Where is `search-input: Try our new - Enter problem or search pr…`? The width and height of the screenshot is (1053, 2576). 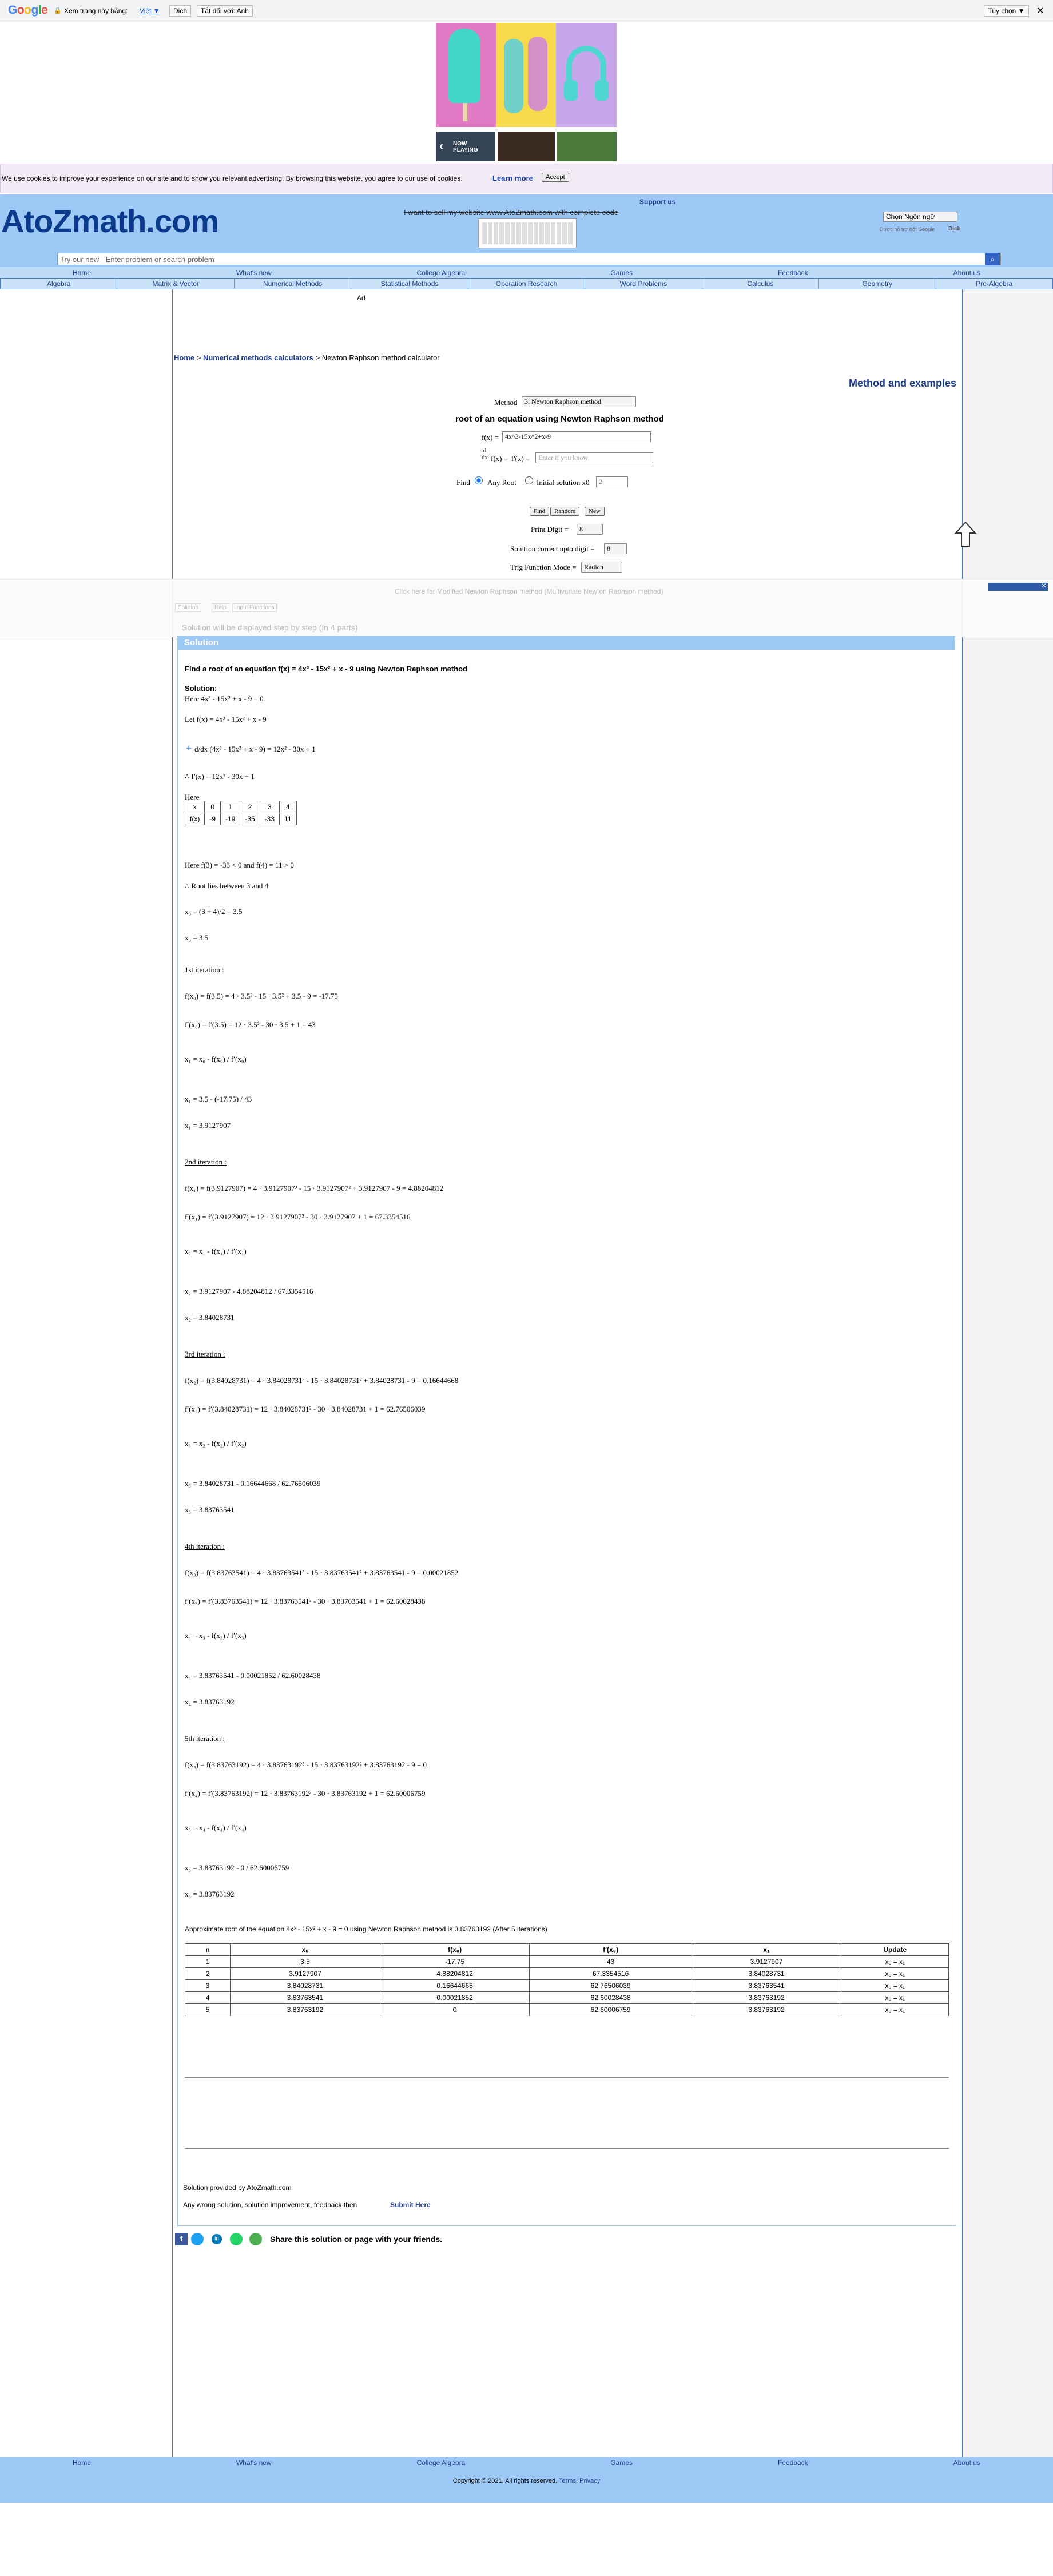
search-input: Try our new - Enter problem or search pr… is located at coordinates (137, 259).